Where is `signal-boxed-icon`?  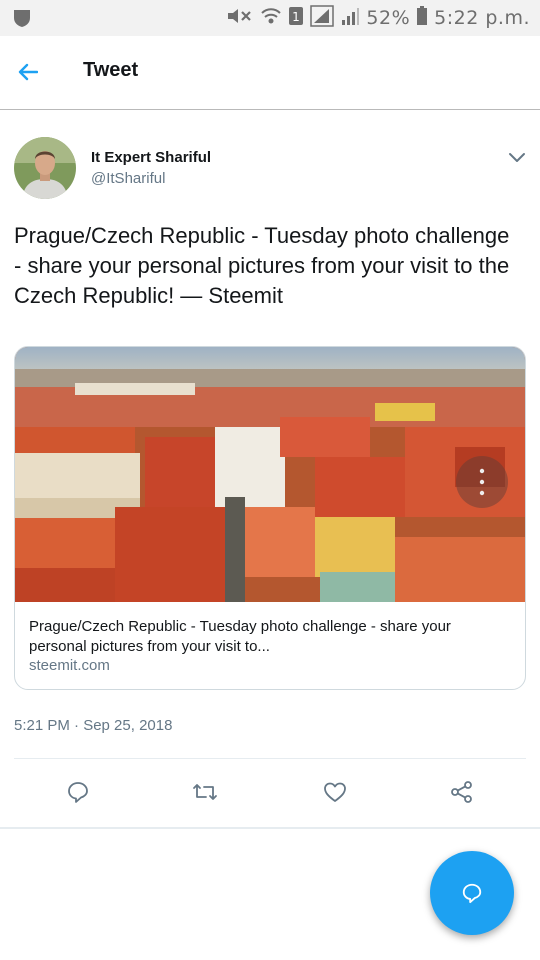
signal-boxed-icon is located at coordinates (322, 18).